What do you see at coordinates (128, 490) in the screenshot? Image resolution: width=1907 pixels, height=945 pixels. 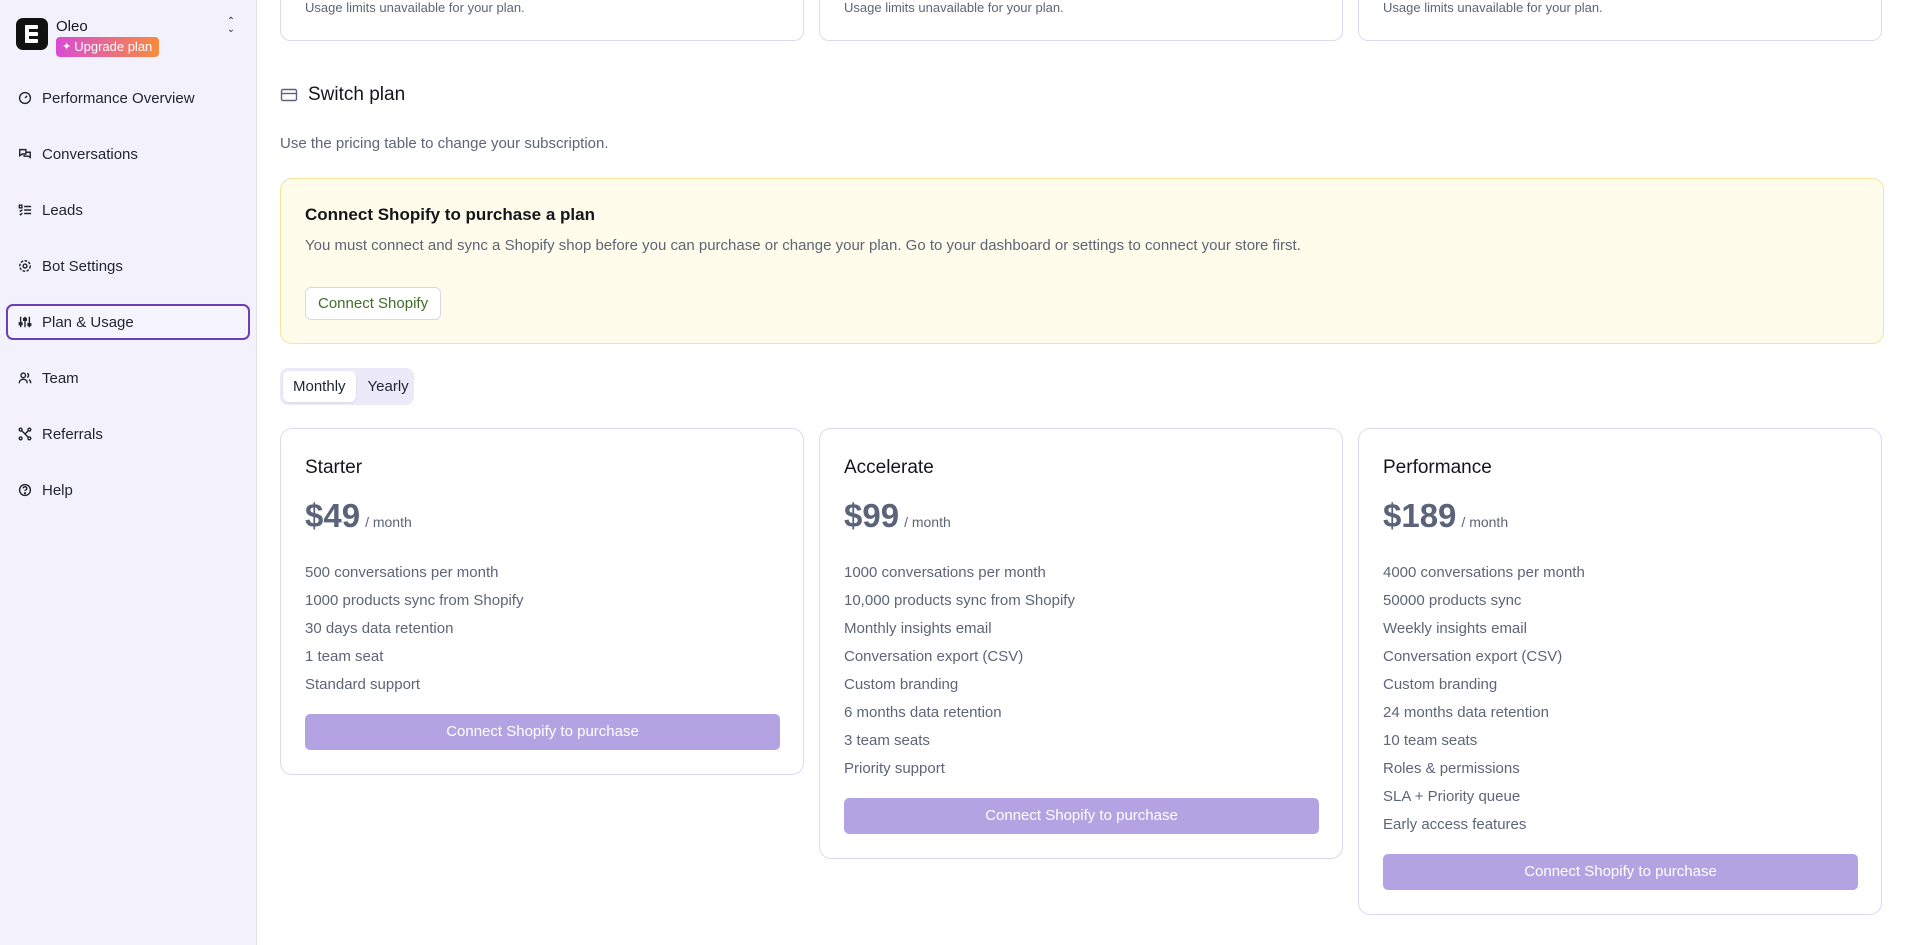 I see `sidebar-item-help: Help` at bounding box center [128, 490].